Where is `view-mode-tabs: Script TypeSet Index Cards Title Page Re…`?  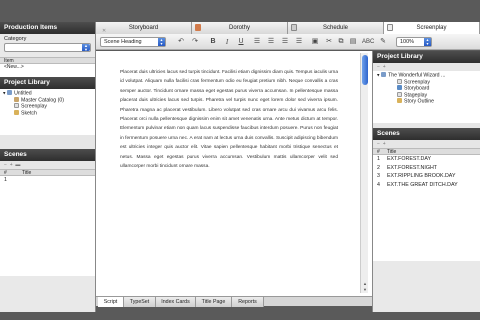 view-mode-tabs: Script TypeSet Index Cards Title Page Re… is located at coordinates (234, 301).